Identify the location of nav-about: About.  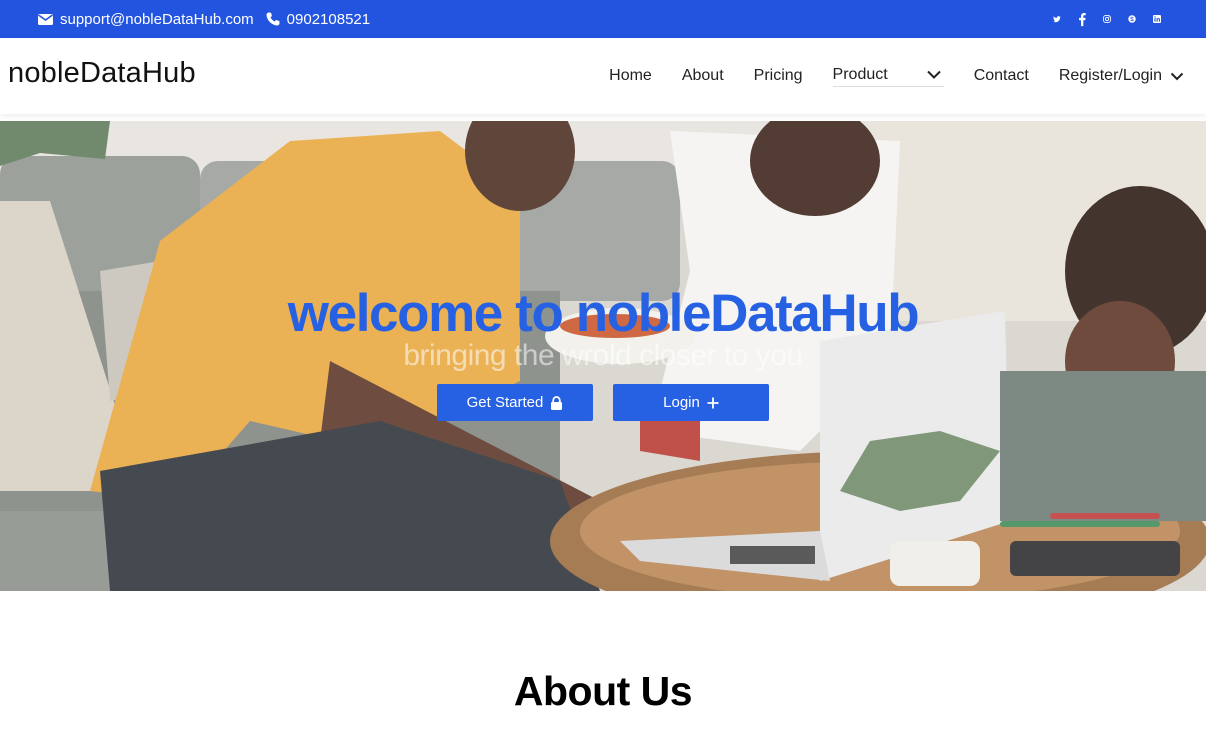
(703, 76).